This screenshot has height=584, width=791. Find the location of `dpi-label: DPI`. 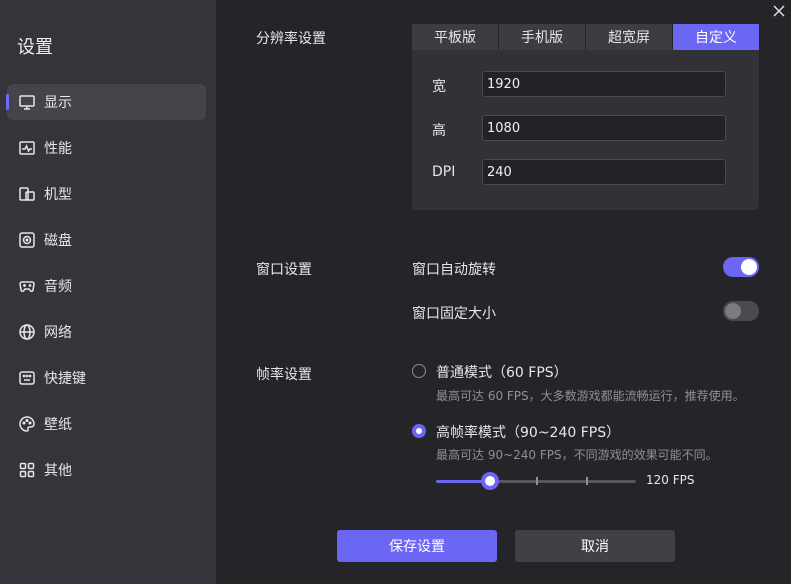

dpi-label: DPI is located at coordinates (444, 172).